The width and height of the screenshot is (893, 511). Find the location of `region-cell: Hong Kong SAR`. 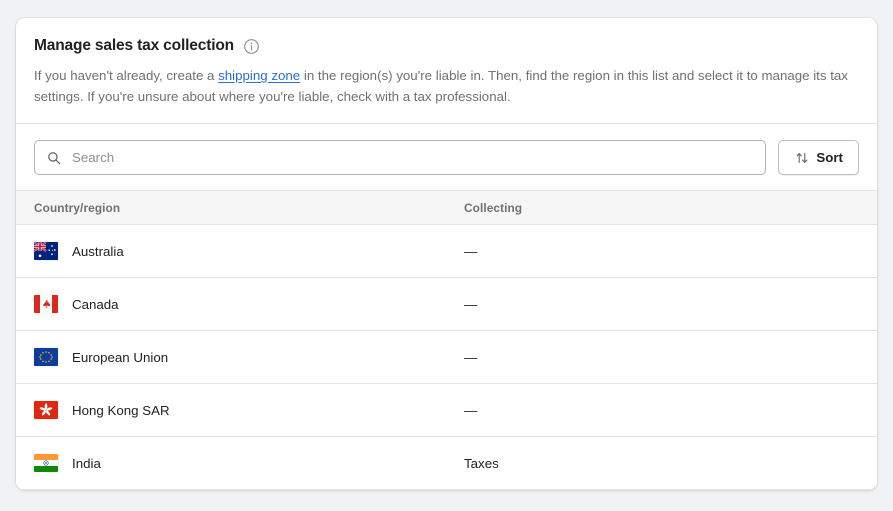

region-cell: Hong Kong SAR is located at coordinates (249, 410).